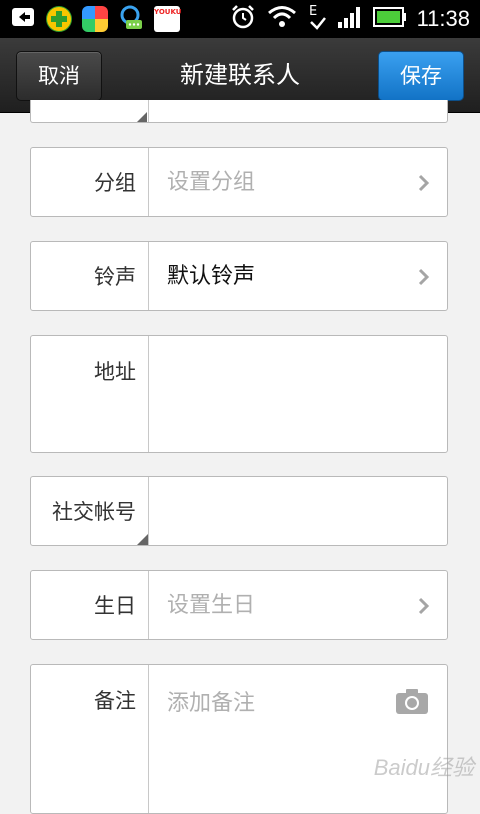  What do you see at coordinates (240, 75) in the screenshot?
I see `page-title: 新建联系人` at bounding box center [240, 75].